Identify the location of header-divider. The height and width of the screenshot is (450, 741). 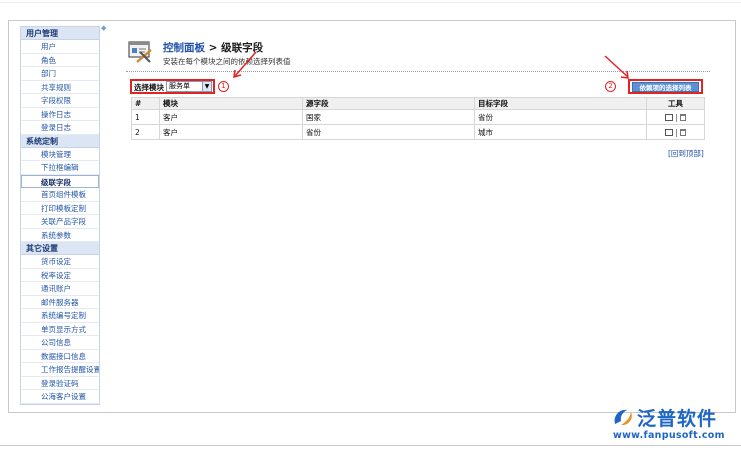
(418, 71).